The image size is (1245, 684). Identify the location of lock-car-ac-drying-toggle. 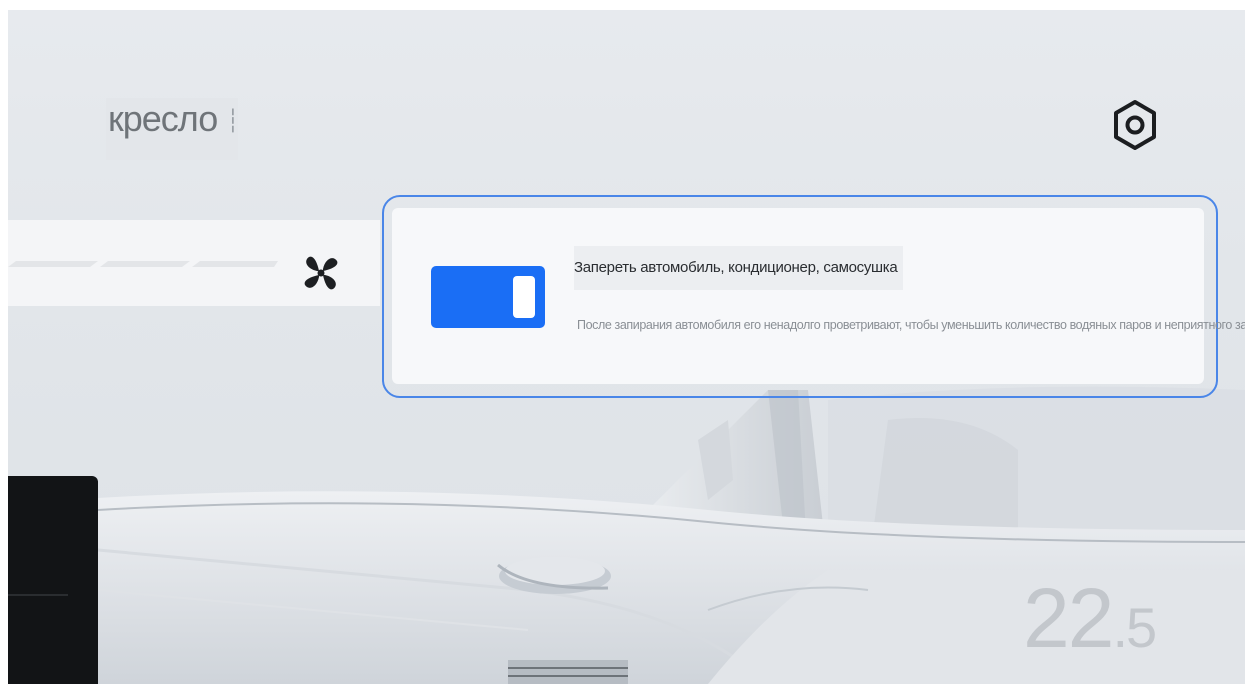
(488, 297).